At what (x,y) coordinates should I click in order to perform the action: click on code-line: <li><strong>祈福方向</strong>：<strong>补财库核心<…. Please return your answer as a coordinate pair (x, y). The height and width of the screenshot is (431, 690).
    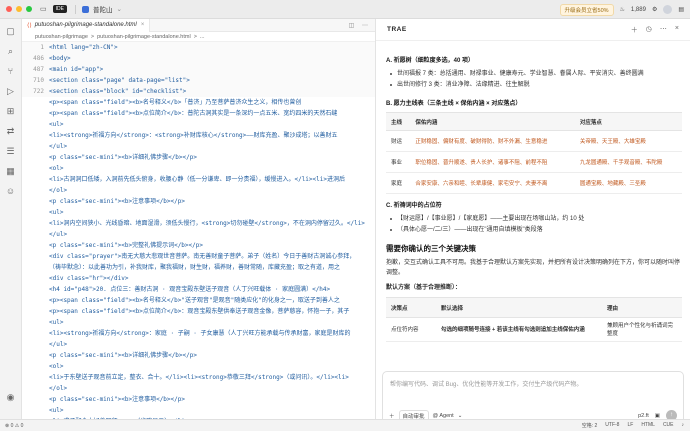
    Looking at the image, I should click on (198, 135).